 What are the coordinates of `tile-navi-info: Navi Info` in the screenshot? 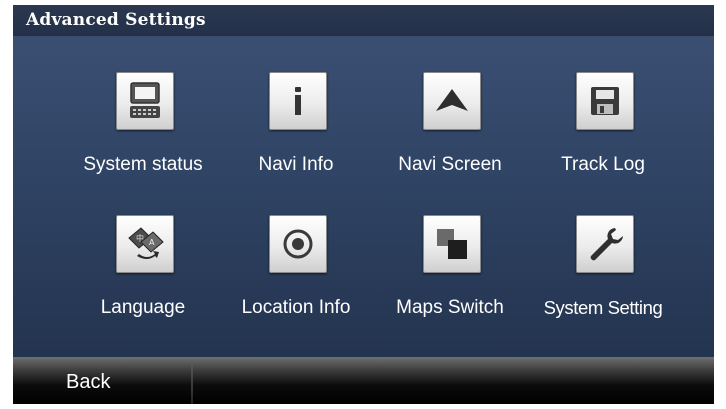 It's located at (296, 107).